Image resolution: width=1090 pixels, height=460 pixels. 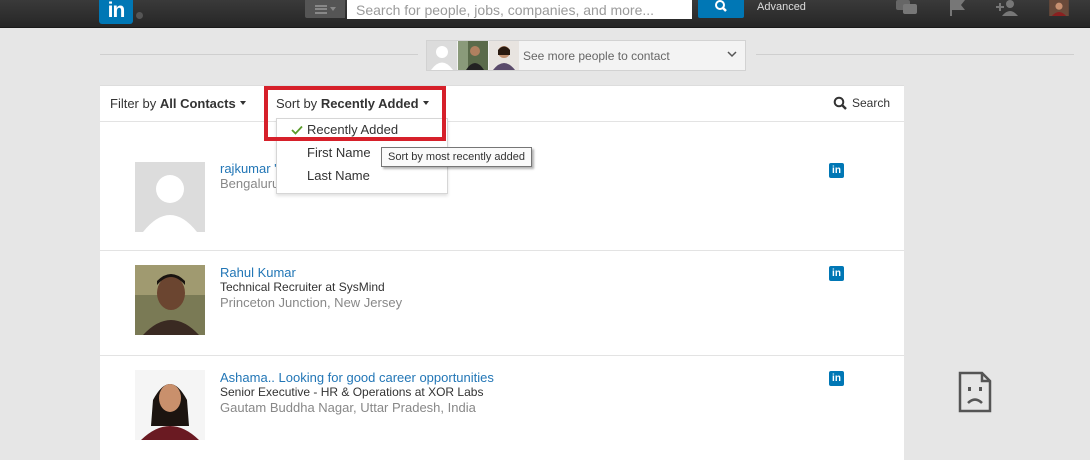 What do you see at coordinates (870, 103) in the screenshot?
I see `search-label: Search` at bounding box center [870, 103].